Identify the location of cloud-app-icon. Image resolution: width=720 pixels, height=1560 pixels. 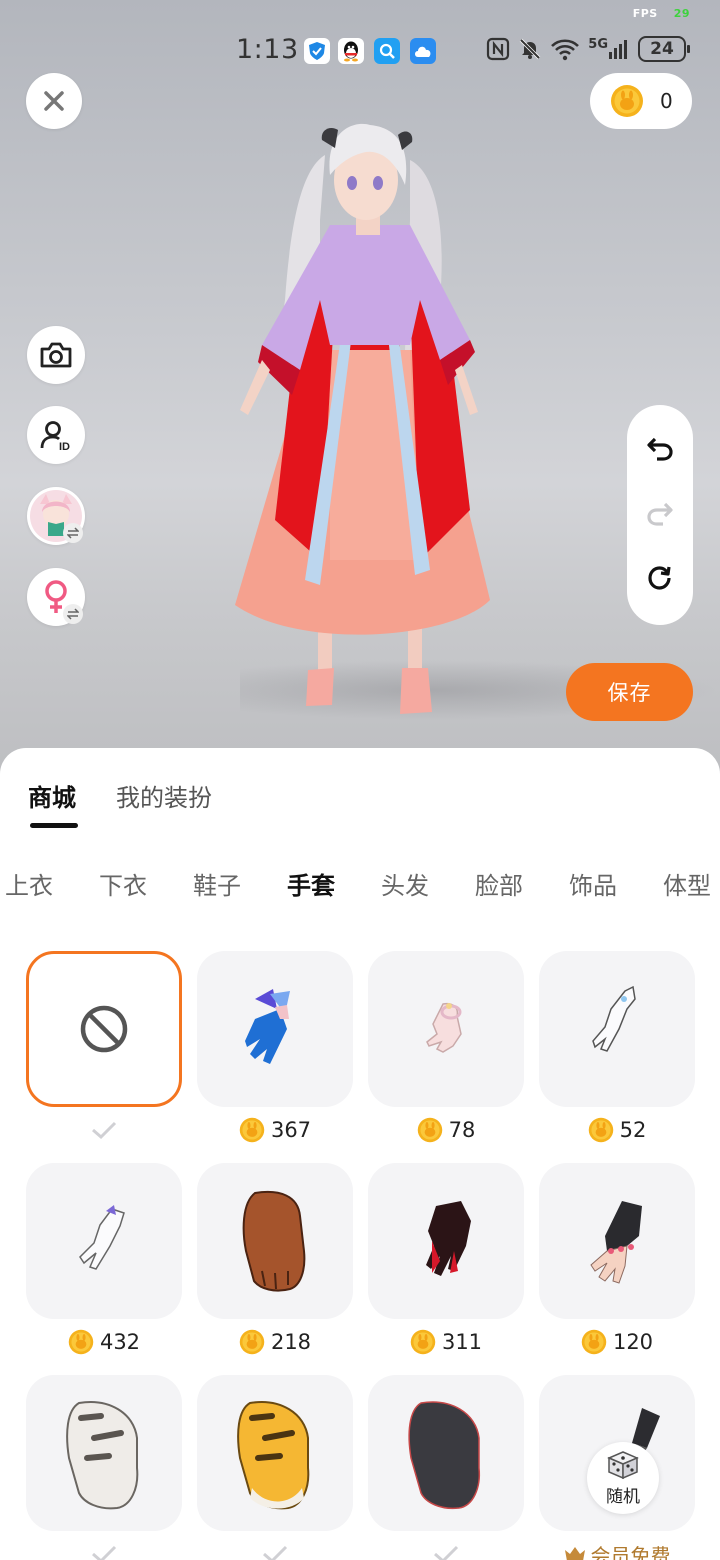
(423, 51).